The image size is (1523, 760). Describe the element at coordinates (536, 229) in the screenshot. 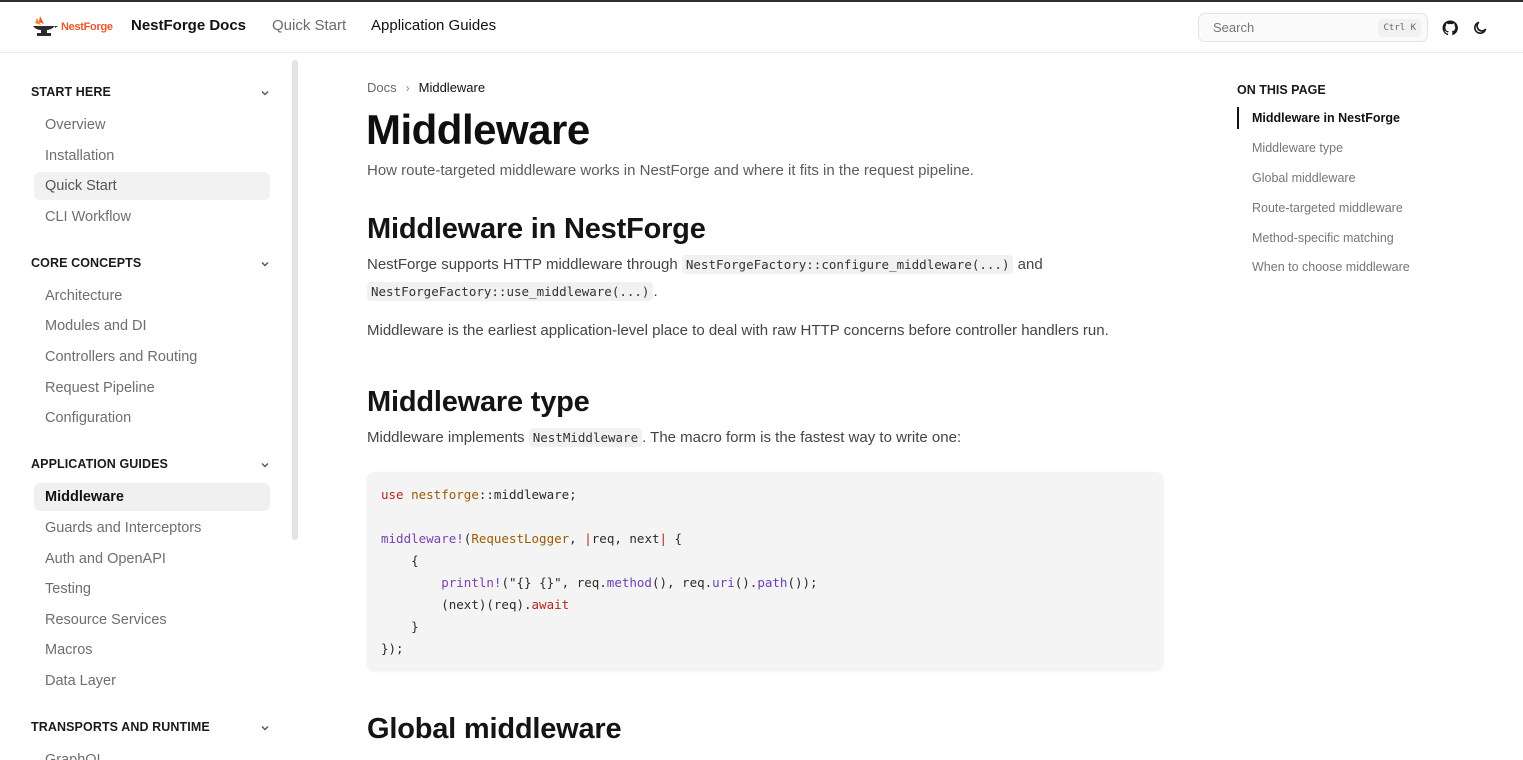

I see `heading-middleware-in-nestforge: Middleware in NestForge` at that location.